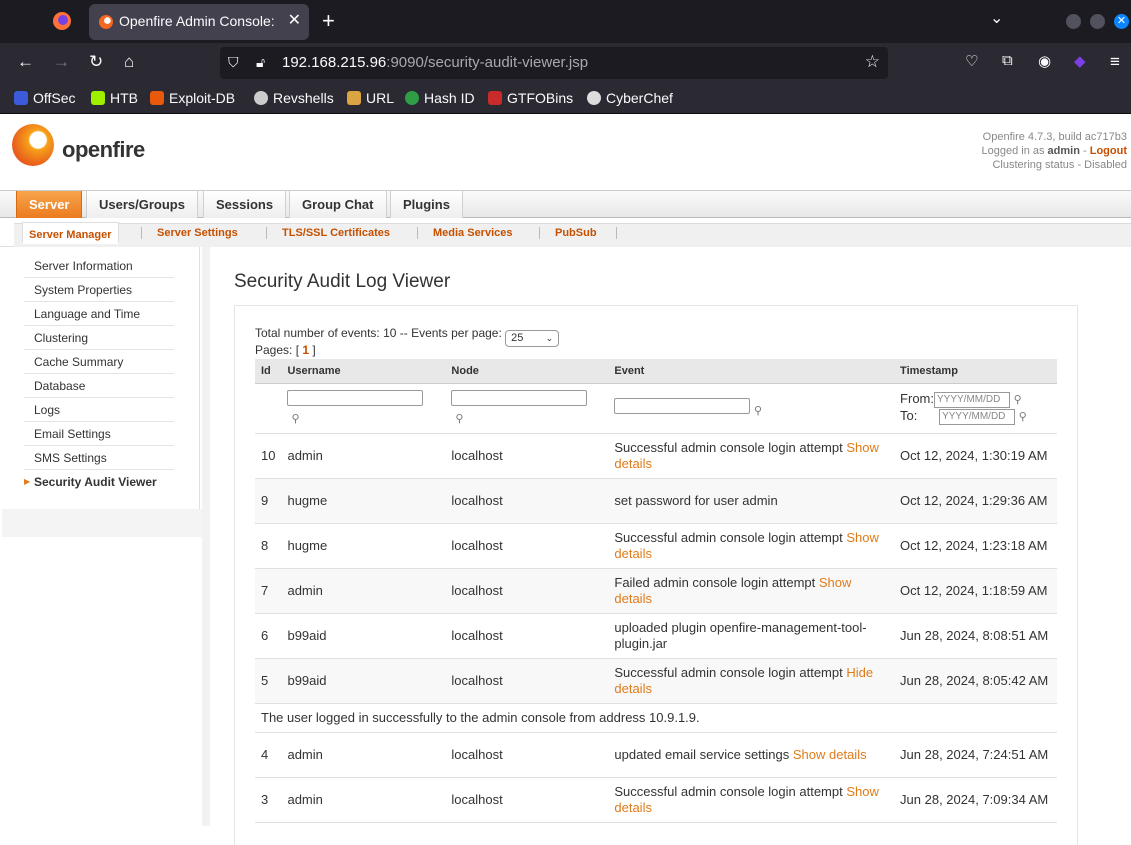 The height and width of the screenshot is (845, 1131). I want to click on browser-tab: Openfire Admin Console: Se ✕, so click(199, 22).